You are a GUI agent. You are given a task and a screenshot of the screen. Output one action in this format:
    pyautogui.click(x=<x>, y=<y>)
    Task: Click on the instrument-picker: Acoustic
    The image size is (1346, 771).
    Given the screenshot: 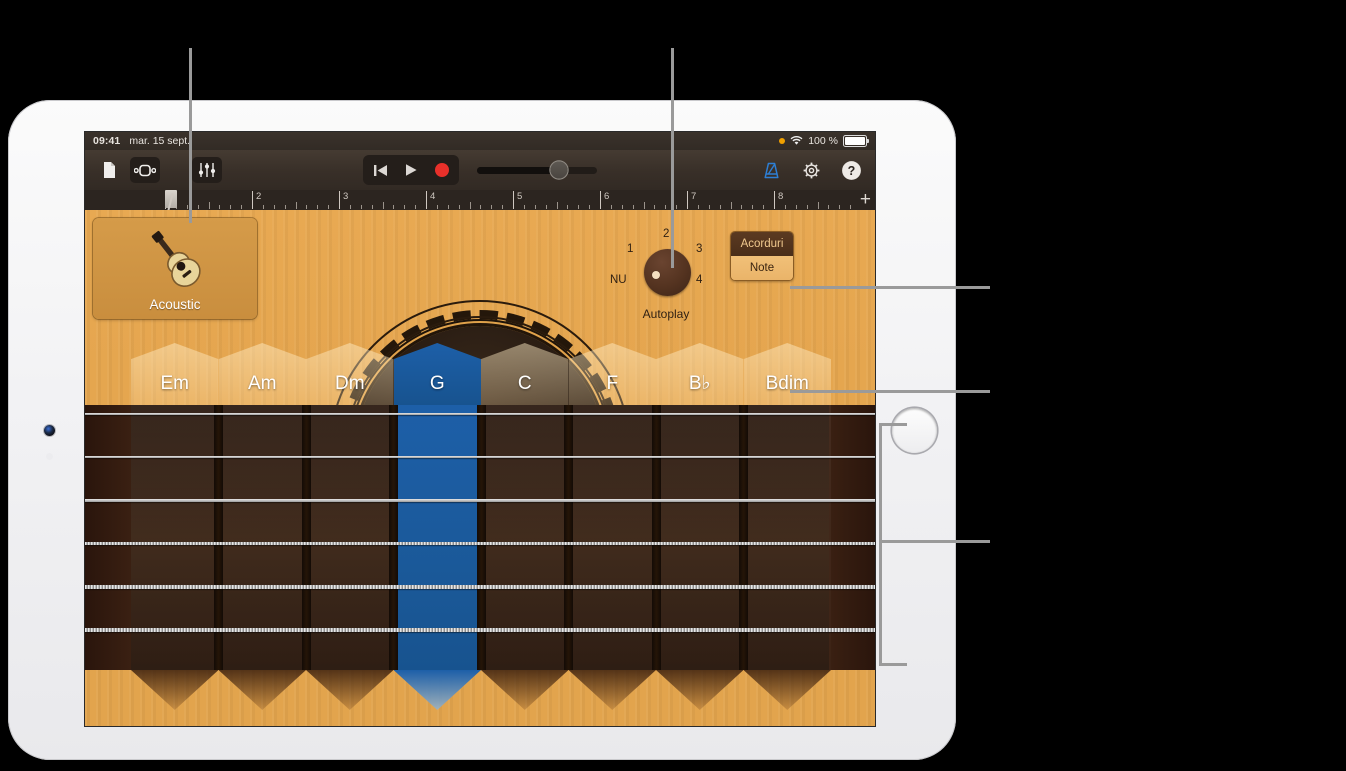 What is the action you would take?
    pyautogui.click(x=175, y=268)
    